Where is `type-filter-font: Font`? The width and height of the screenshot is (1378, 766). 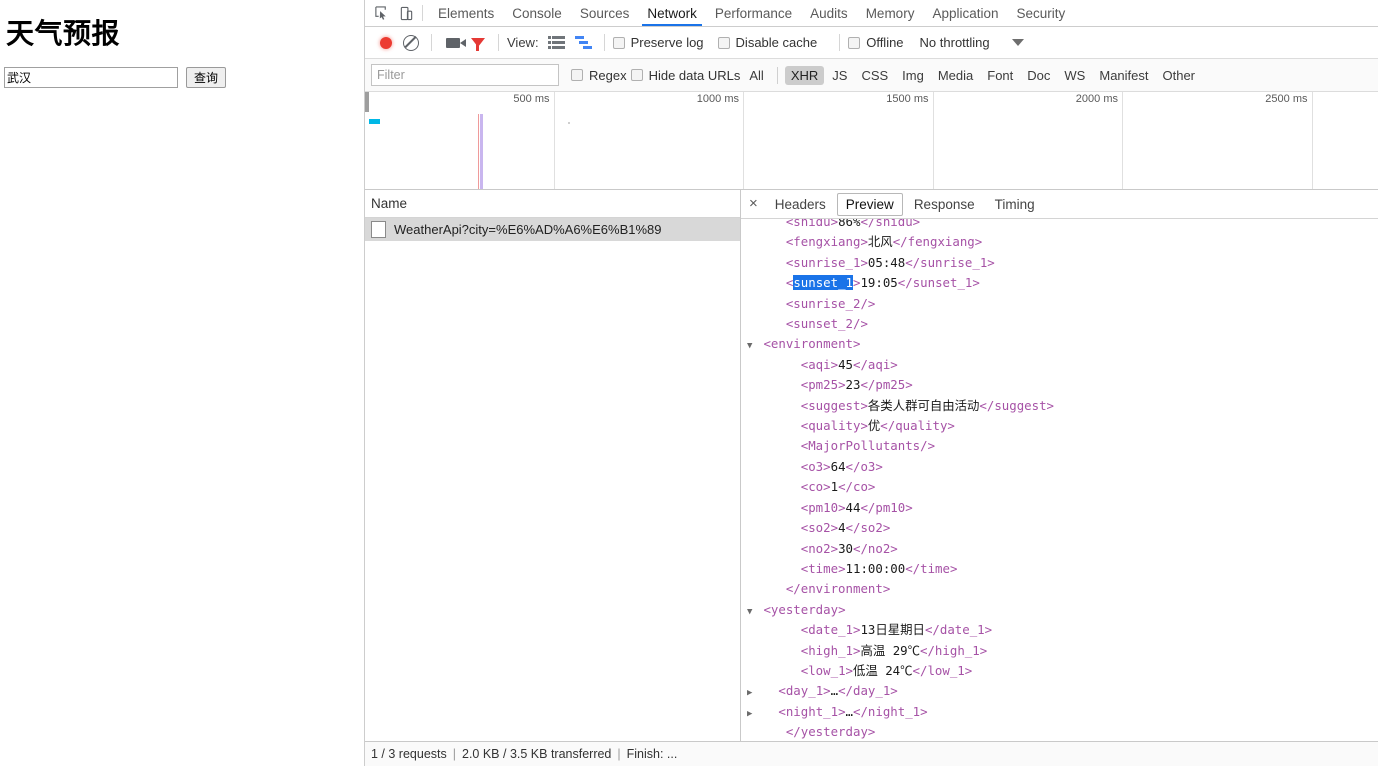 type-filter-font: Font is located at coordinates (1000, 75).